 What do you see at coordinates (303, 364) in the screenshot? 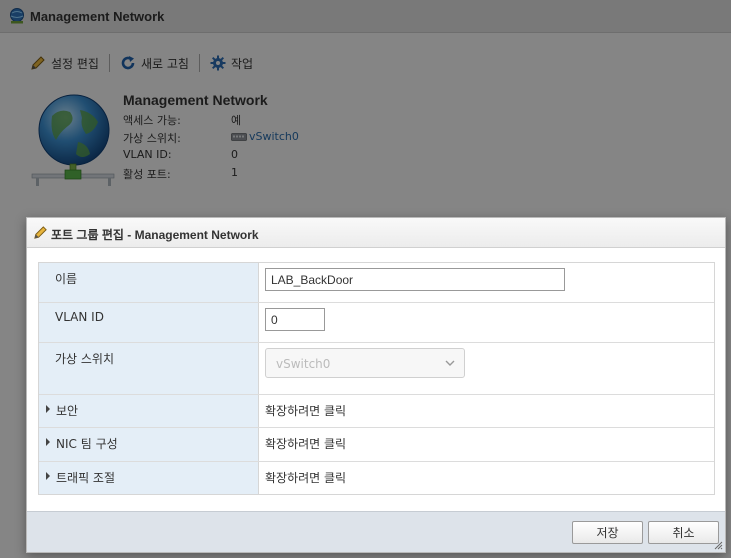
I see `vswitch-select-value: vSwitch0` at bounding box center [303, 364].